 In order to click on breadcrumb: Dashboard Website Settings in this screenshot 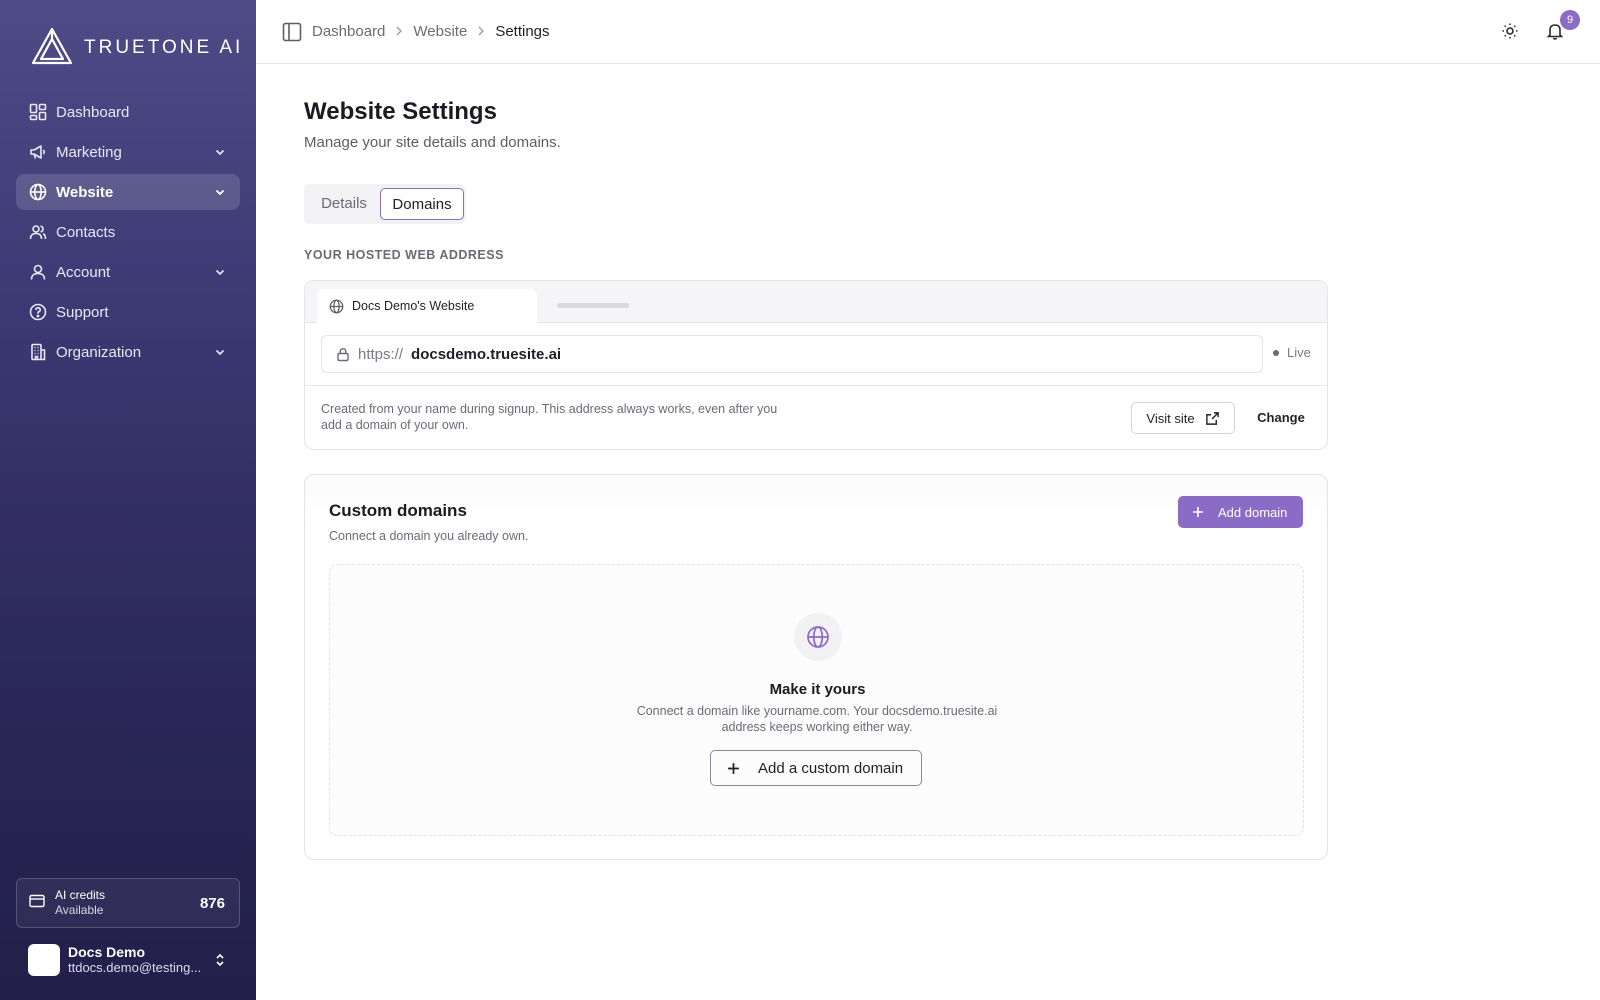, I will do `click(431, 31)`.